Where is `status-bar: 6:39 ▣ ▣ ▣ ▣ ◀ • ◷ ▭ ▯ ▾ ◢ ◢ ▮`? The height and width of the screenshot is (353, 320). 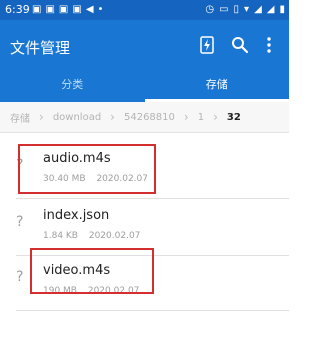 status-bar: 6:39 ▣ ▣ ▣ ▣ ◀ • ◷ ▭ ▯ ▾ ◢ ◢ ▮ is located at coordinates (144, 10).